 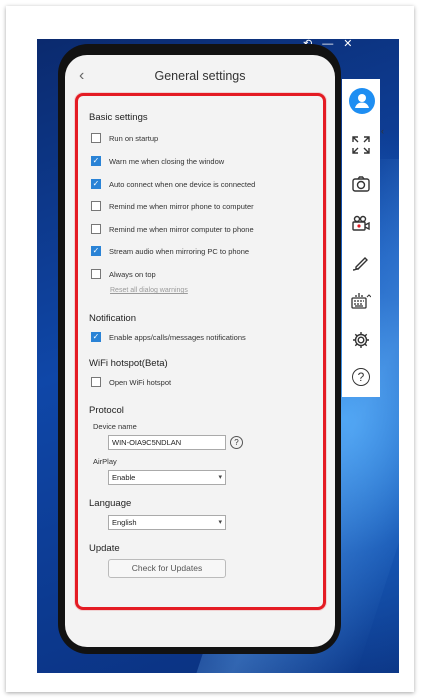 What do you see at coordinates (361, 223) in the screenshot?
I see `record-icon` at bounding box center [361, 223].